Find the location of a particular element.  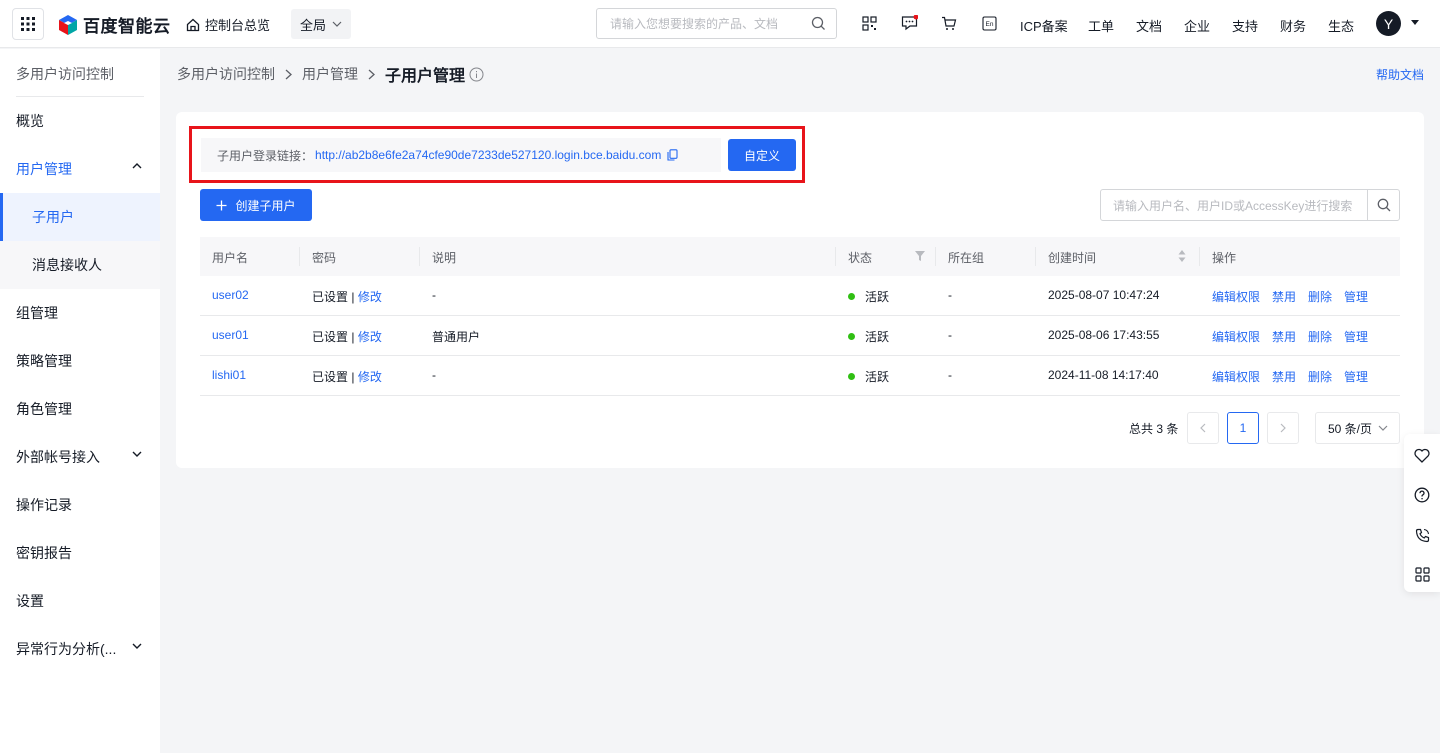

prev-page-button is located at coordinates (1203, 428).